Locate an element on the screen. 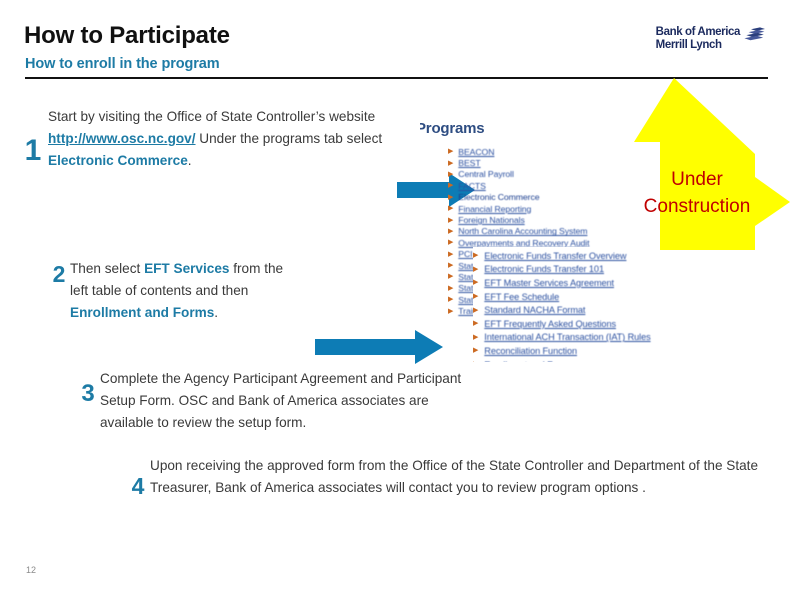  step-1-emphasis-electronic-commerce: Electronic Commerce is located at coordinates (118, 161).